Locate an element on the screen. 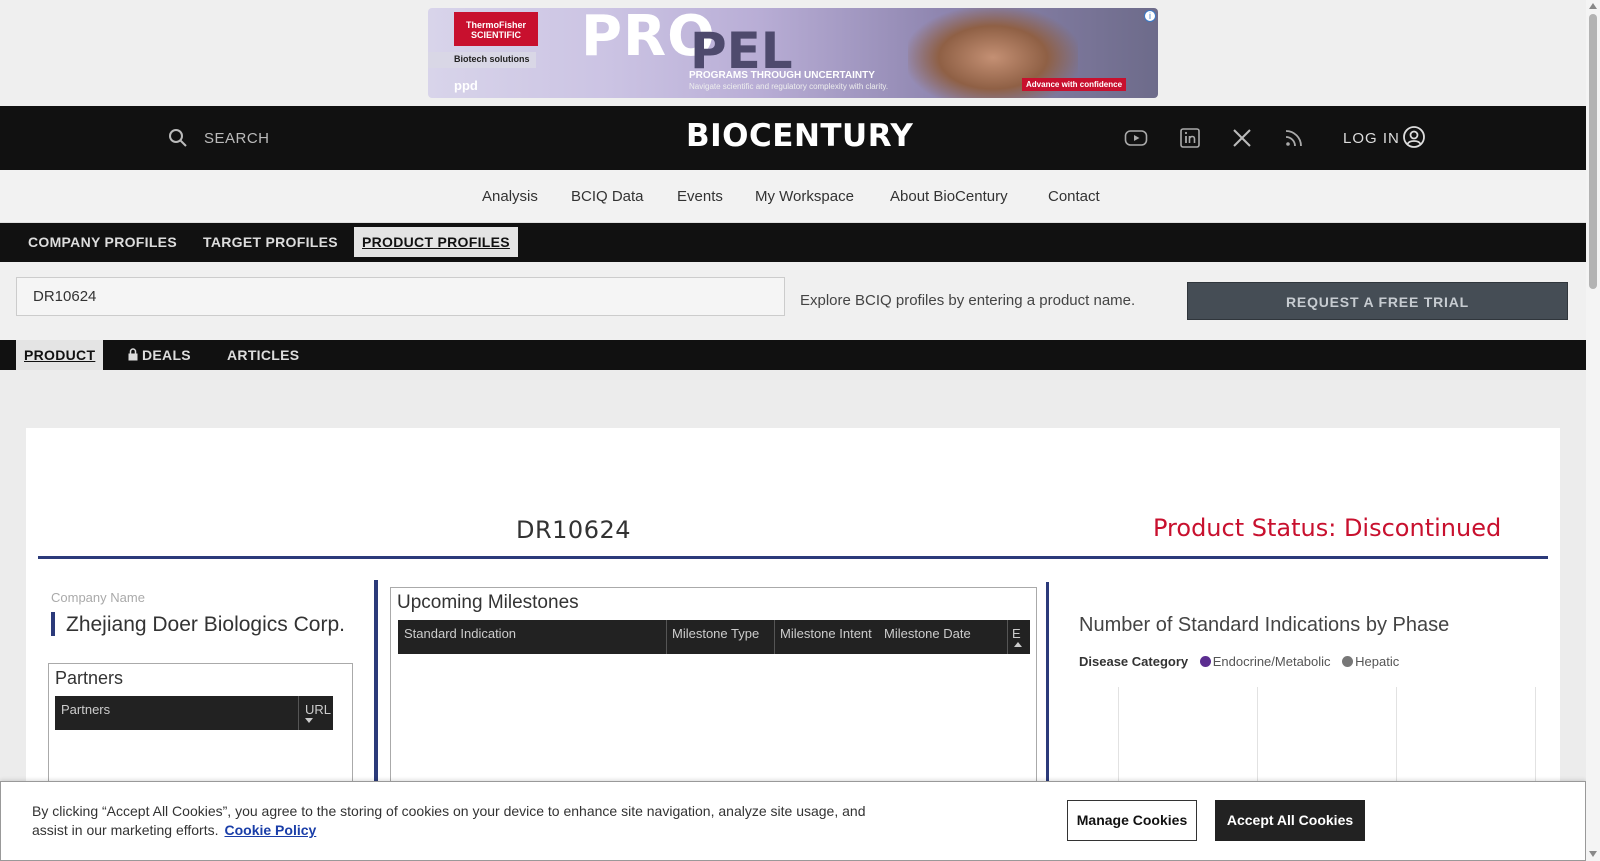 The image size is (1600, 861). company-label: Company Name is located at coordinates (98, 597).